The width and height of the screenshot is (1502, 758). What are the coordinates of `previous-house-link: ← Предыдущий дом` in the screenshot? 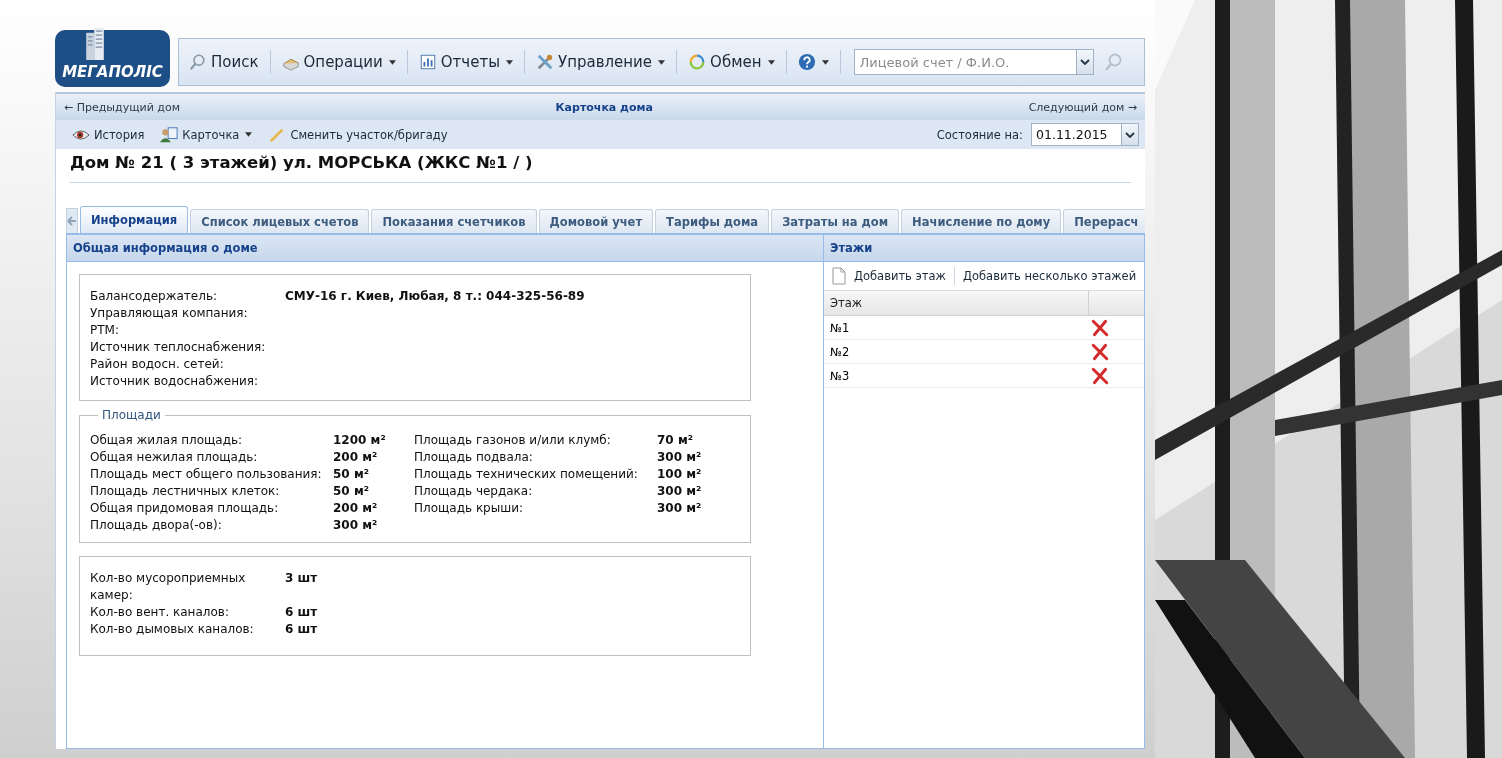 It's located at (122, 107).